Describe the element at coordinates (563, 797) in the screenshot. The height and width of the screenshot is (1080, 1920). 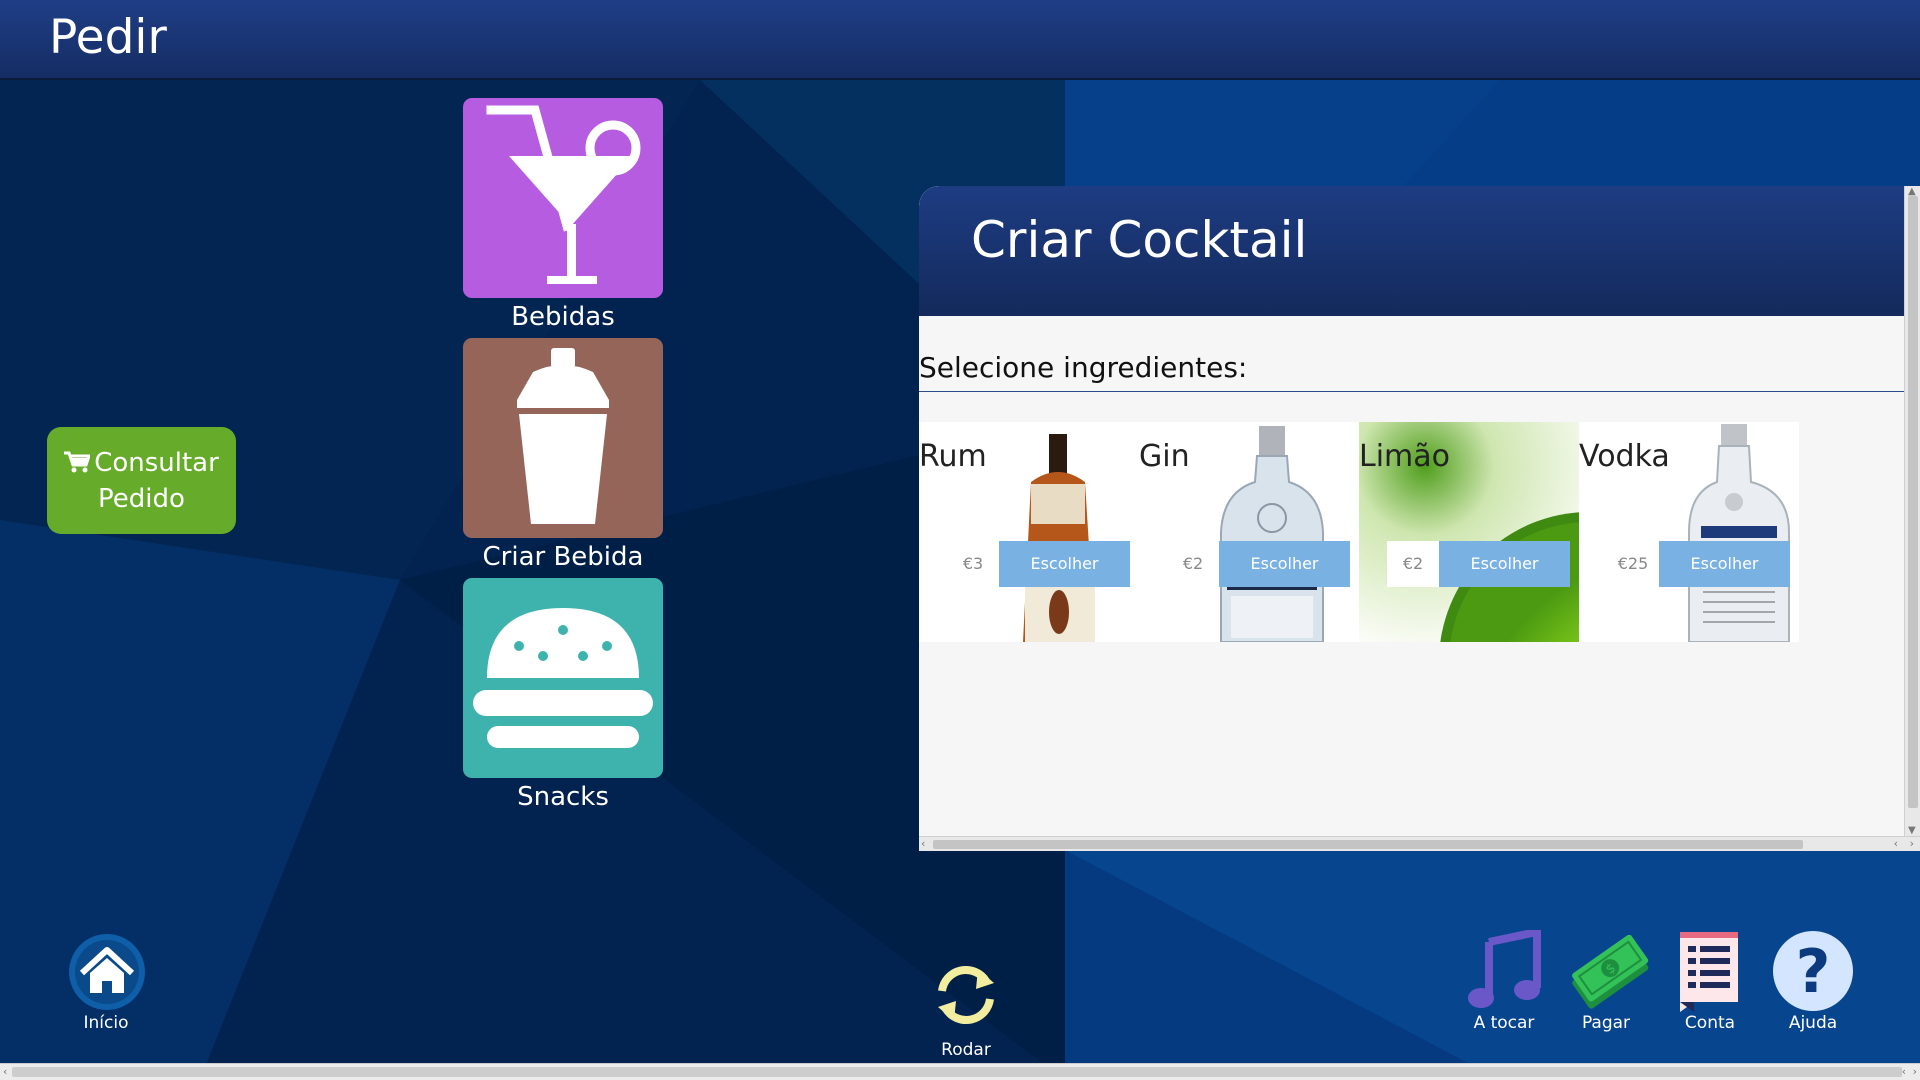
I see `category-label-snacks: Snacks` at that location.